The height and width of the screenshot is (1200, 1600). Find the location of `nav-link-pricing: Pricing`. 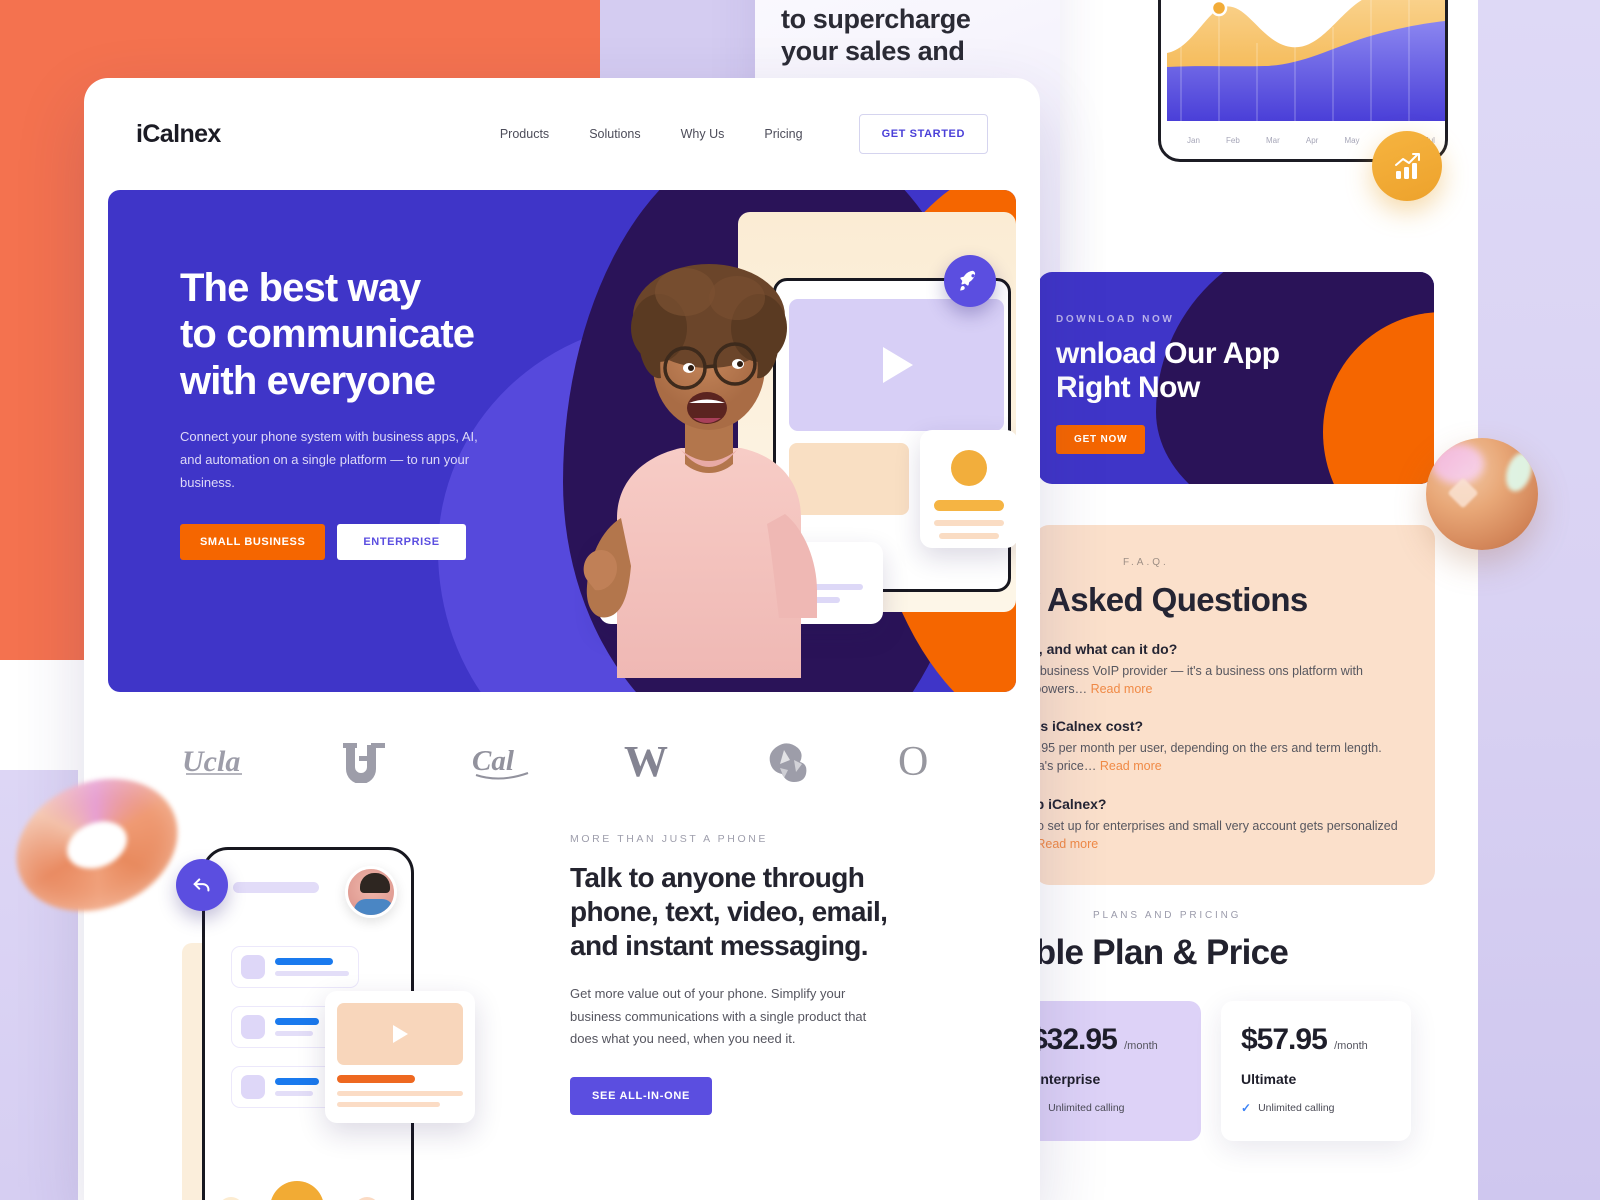

nav-link-pricing: Pricing is located at coordinates (783, 134).